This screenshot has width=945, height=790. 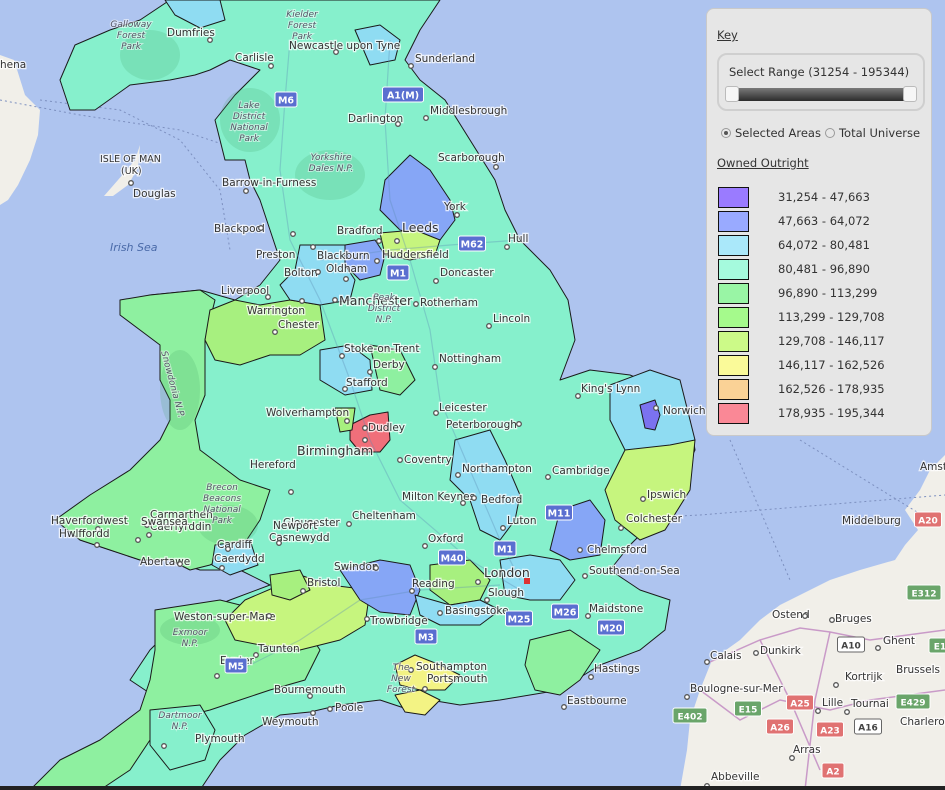 I want to click on selected-areas-radio, so click(x=726, y=133).